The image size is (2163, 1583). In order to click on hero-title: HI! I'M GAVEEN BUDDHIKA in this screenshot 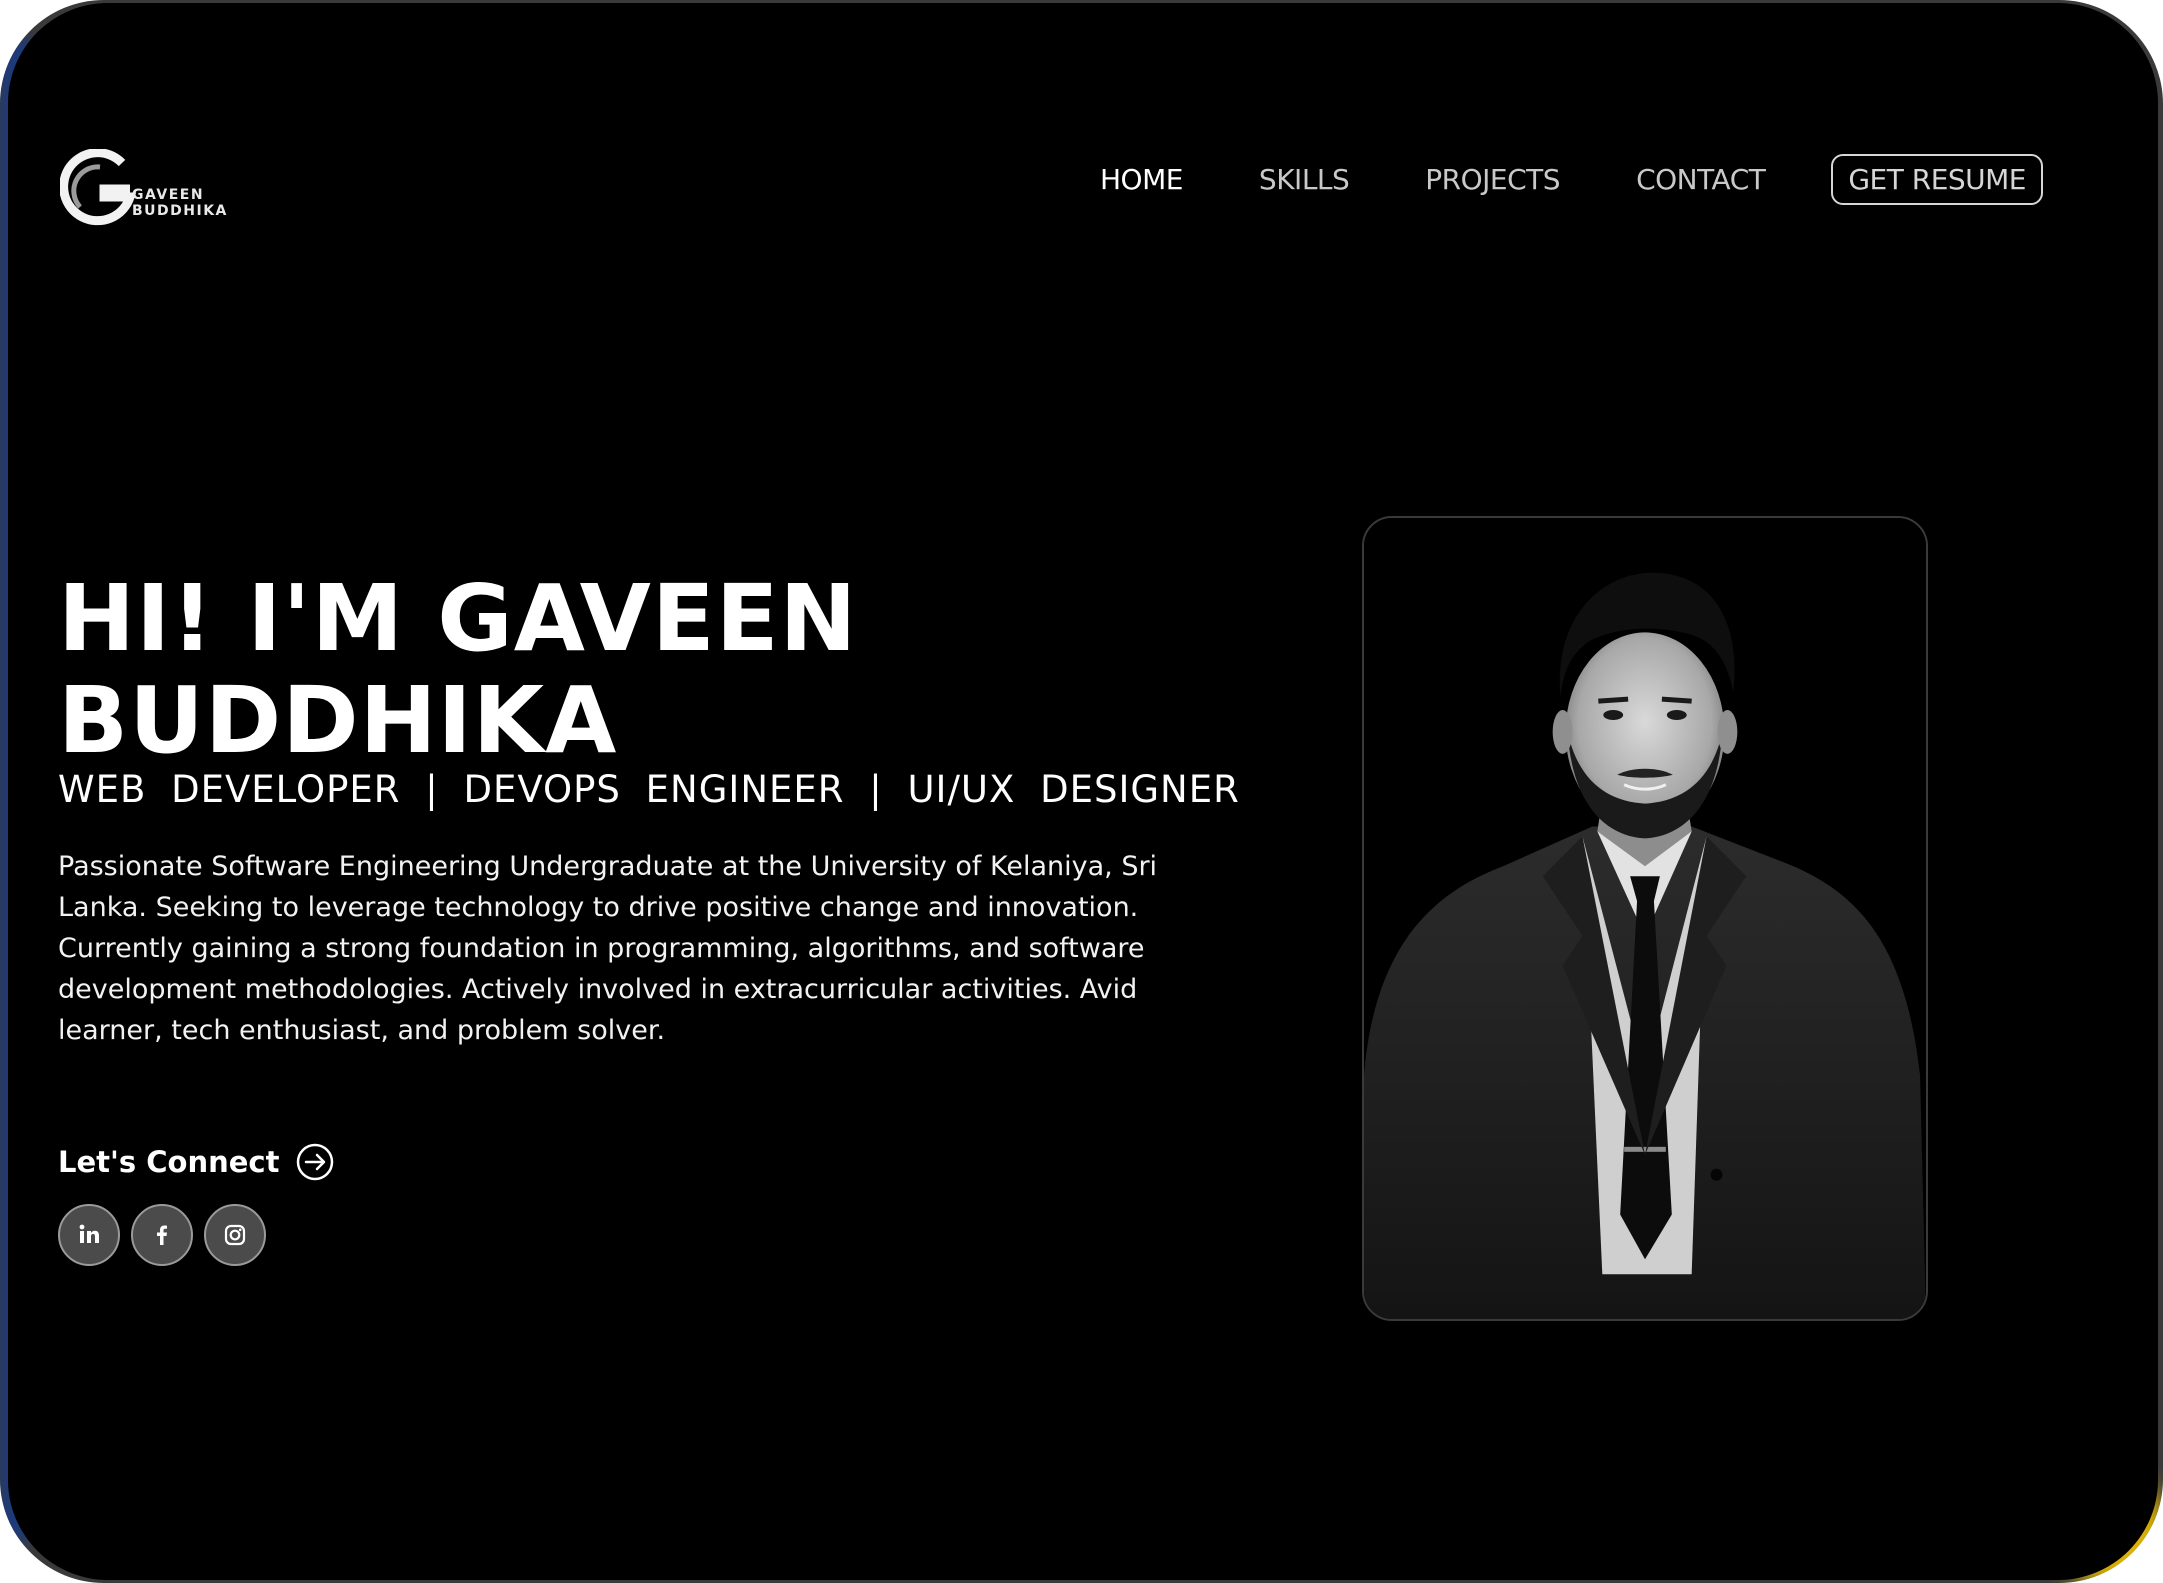, I will do `click(458, 670)`.